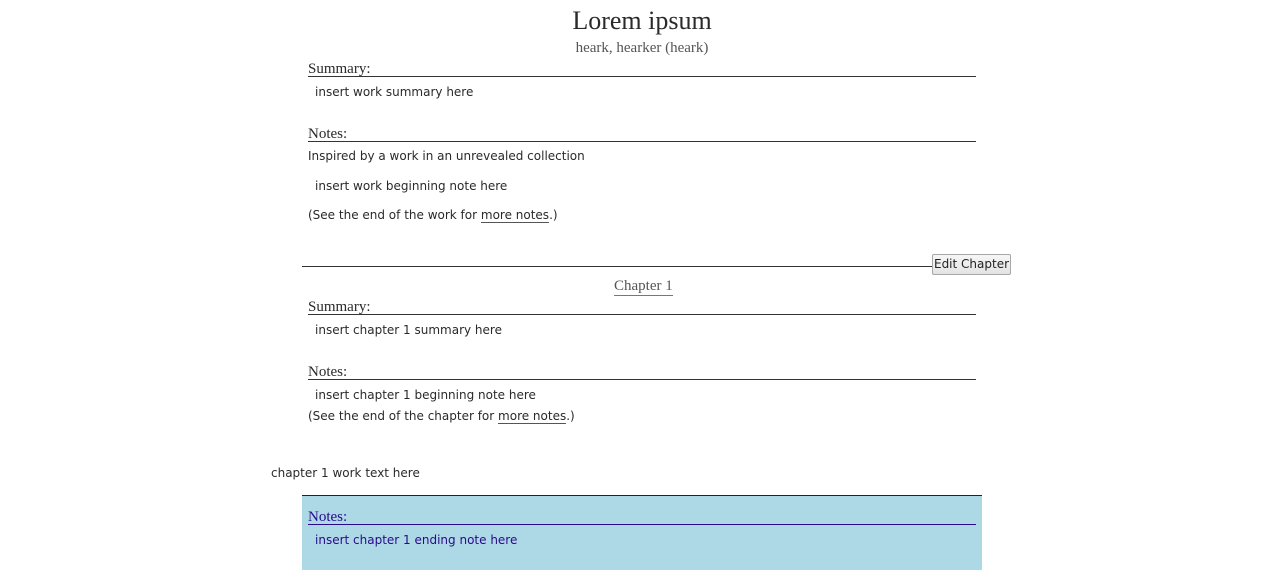  What do you see at coordinates (643, 287) in the screenshot?
I see `chapter-title-link: Chapter 1` at bounding box center [643, 287].